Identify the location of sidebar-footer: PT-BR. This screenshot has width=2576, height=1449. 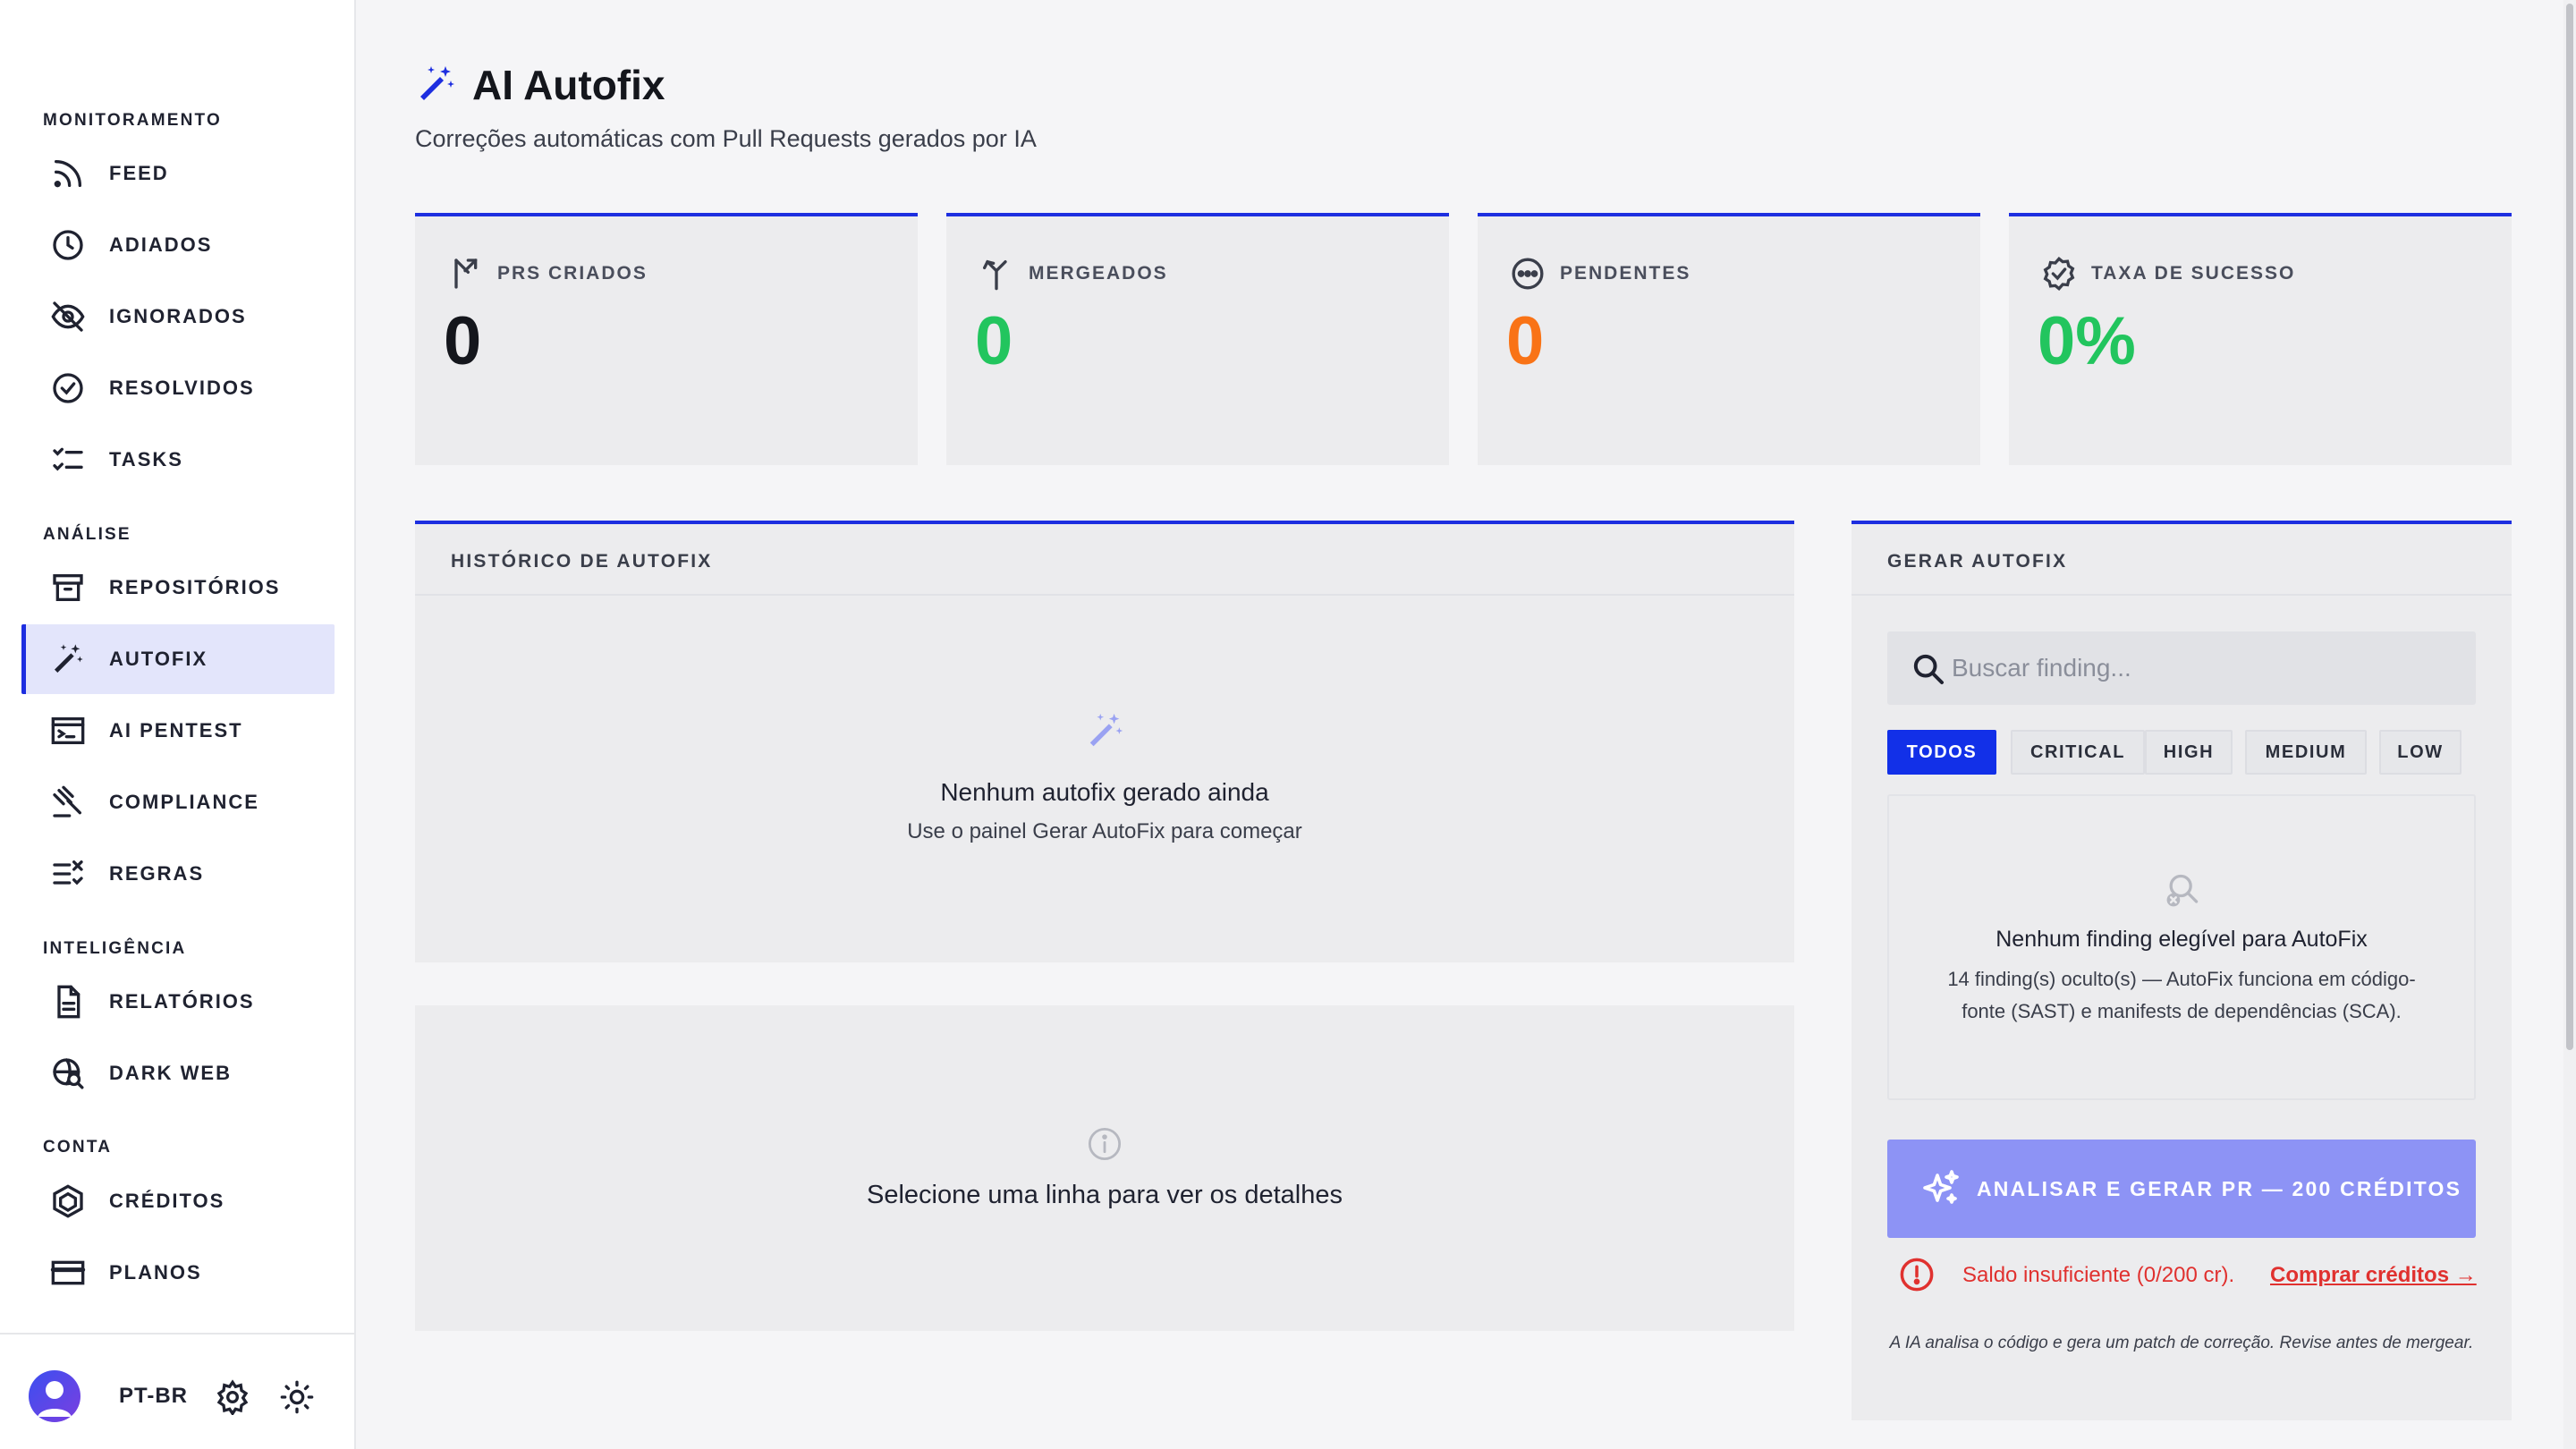
(178, 1391).